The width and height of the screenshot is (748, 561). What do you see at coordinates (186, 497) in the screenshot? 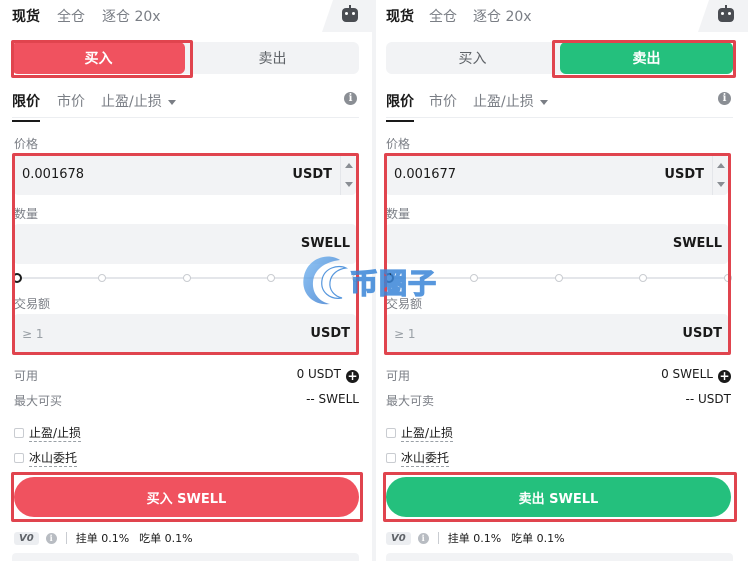
I see `buy-submit-button: 买入 SWELL` at bounding box center [186, 497].